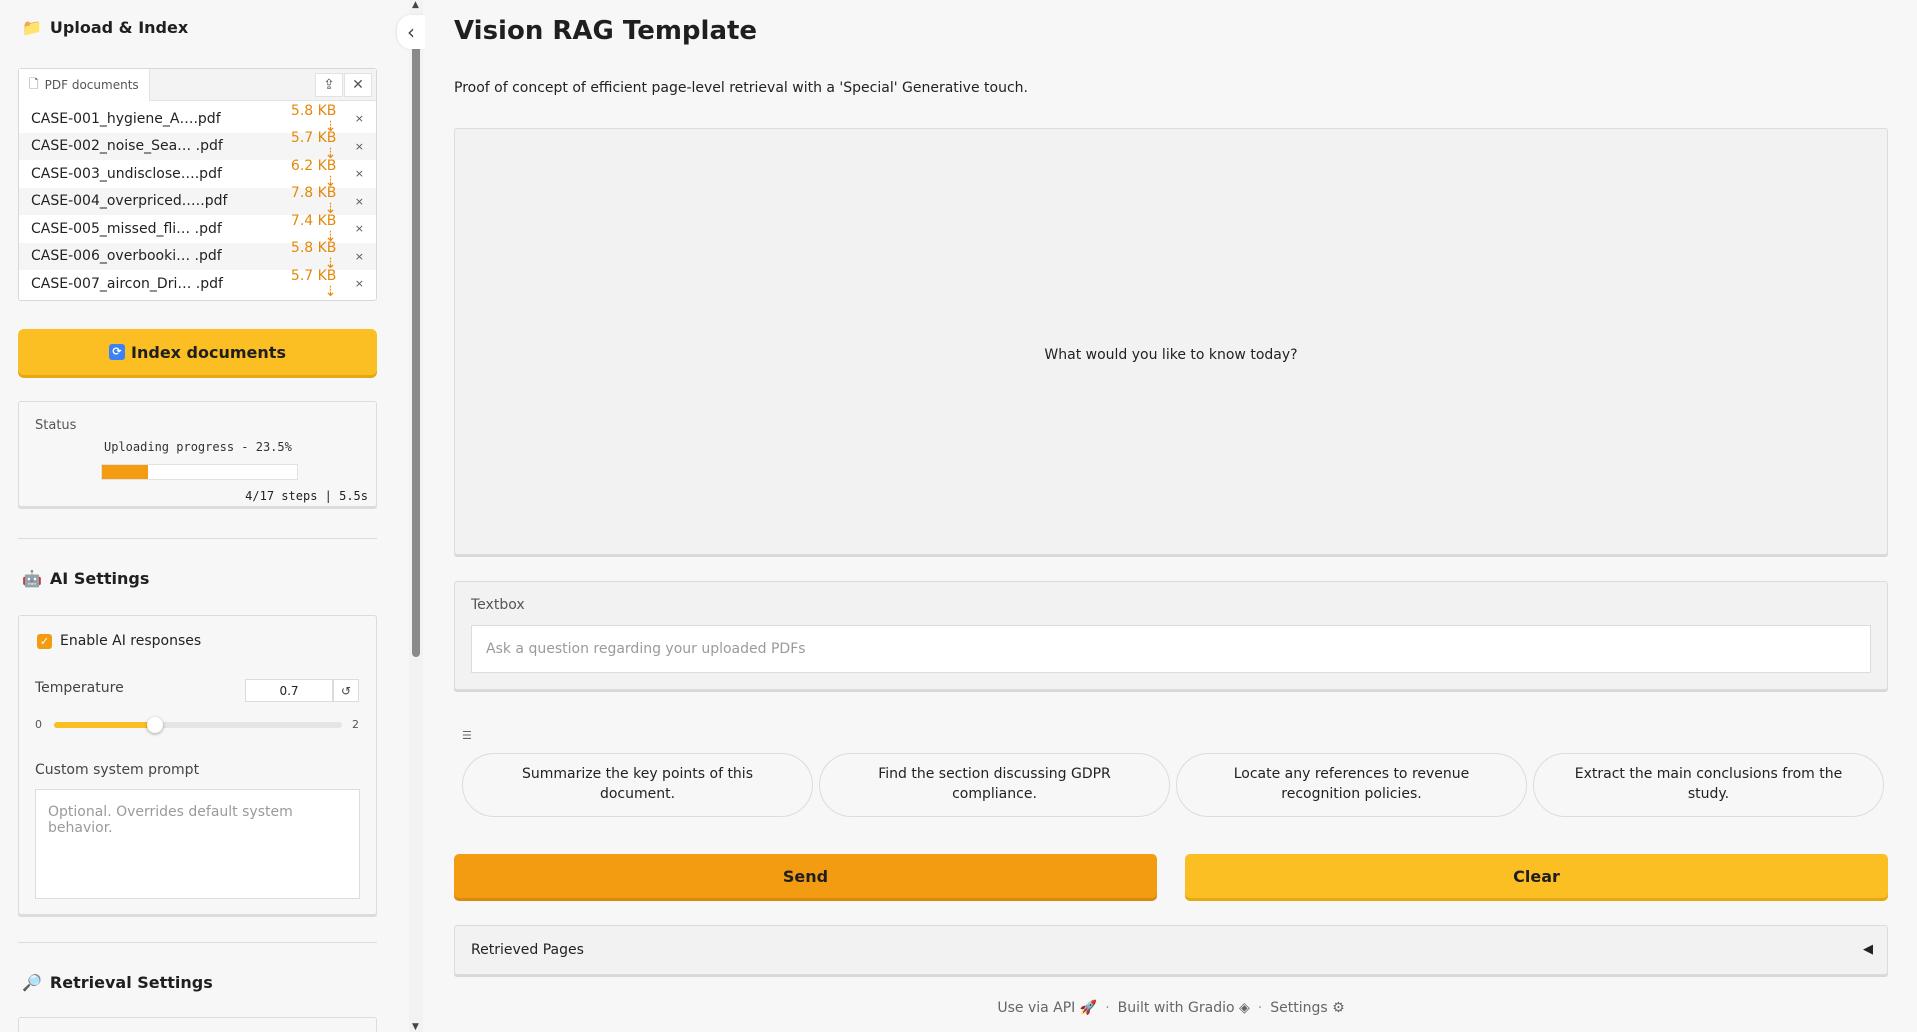 This screenshot has width=1917, height=1032. I want to click on reset-icon: ↺, so click(346, 690).